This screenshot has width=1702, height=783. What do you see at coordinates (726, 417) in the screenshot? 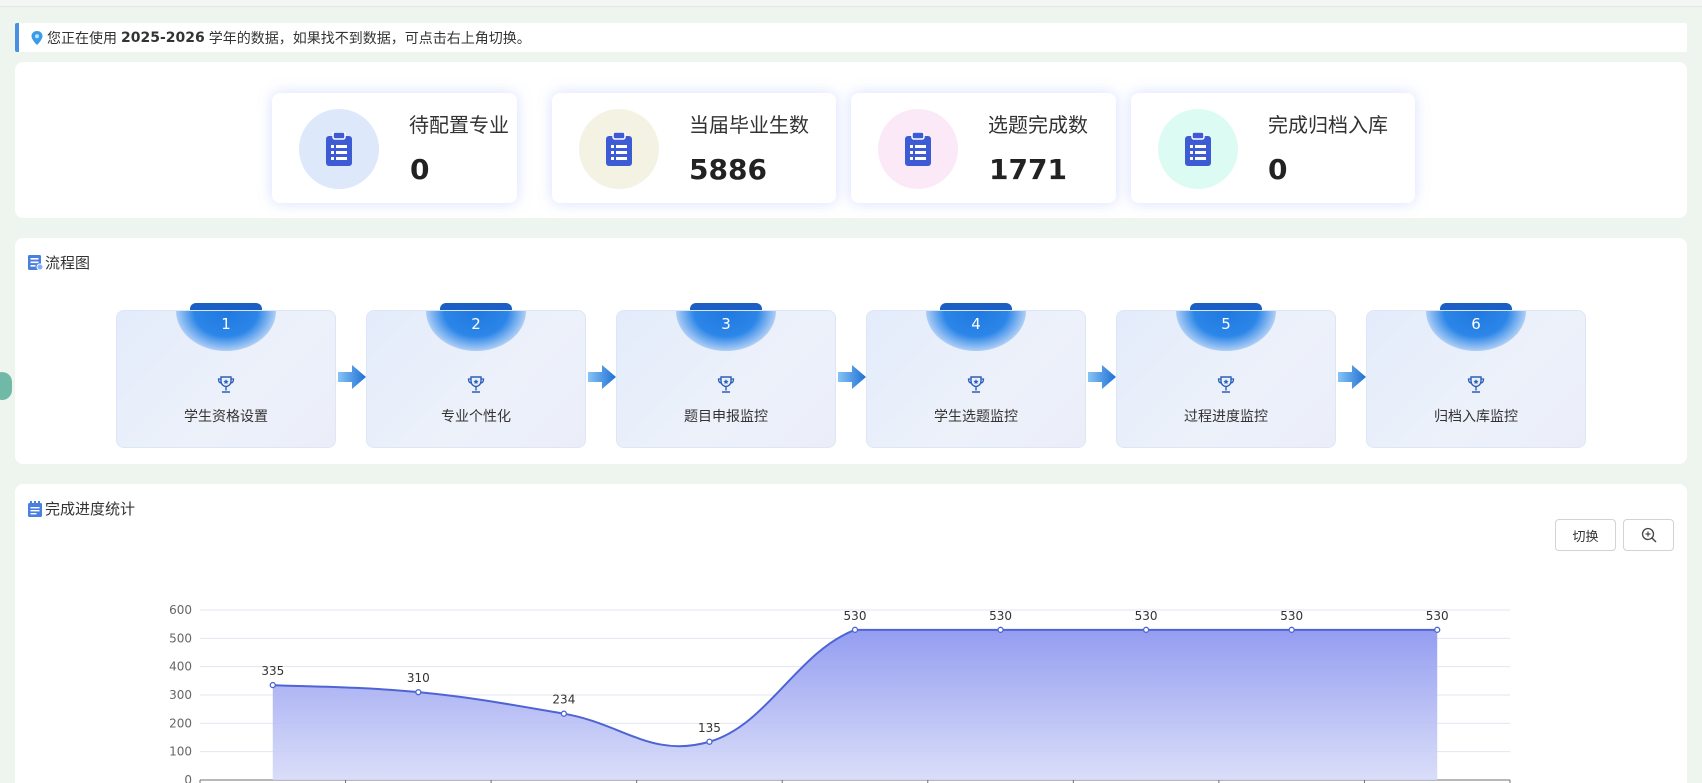
I see `step-label: 题目申报监控` at bounding box center [726, 417].